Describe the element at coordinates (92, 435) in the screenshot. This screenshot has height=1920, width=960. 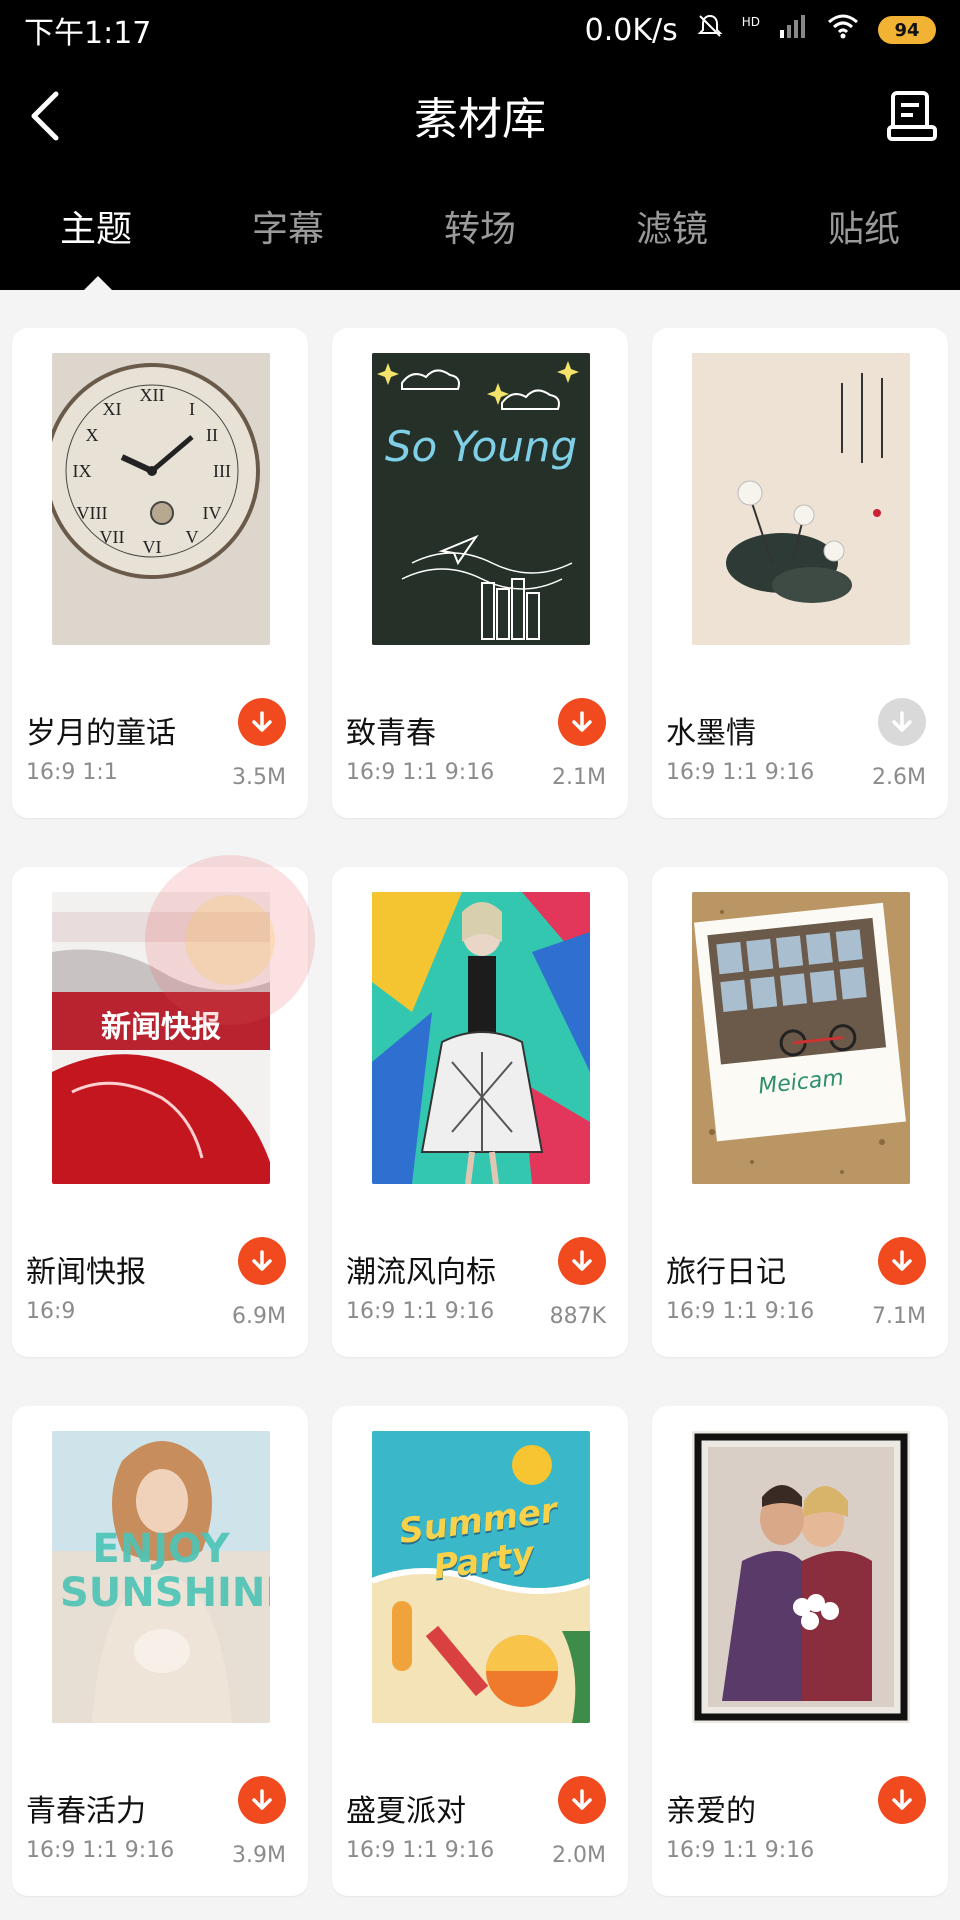
I see `svg-text: X` at that location.